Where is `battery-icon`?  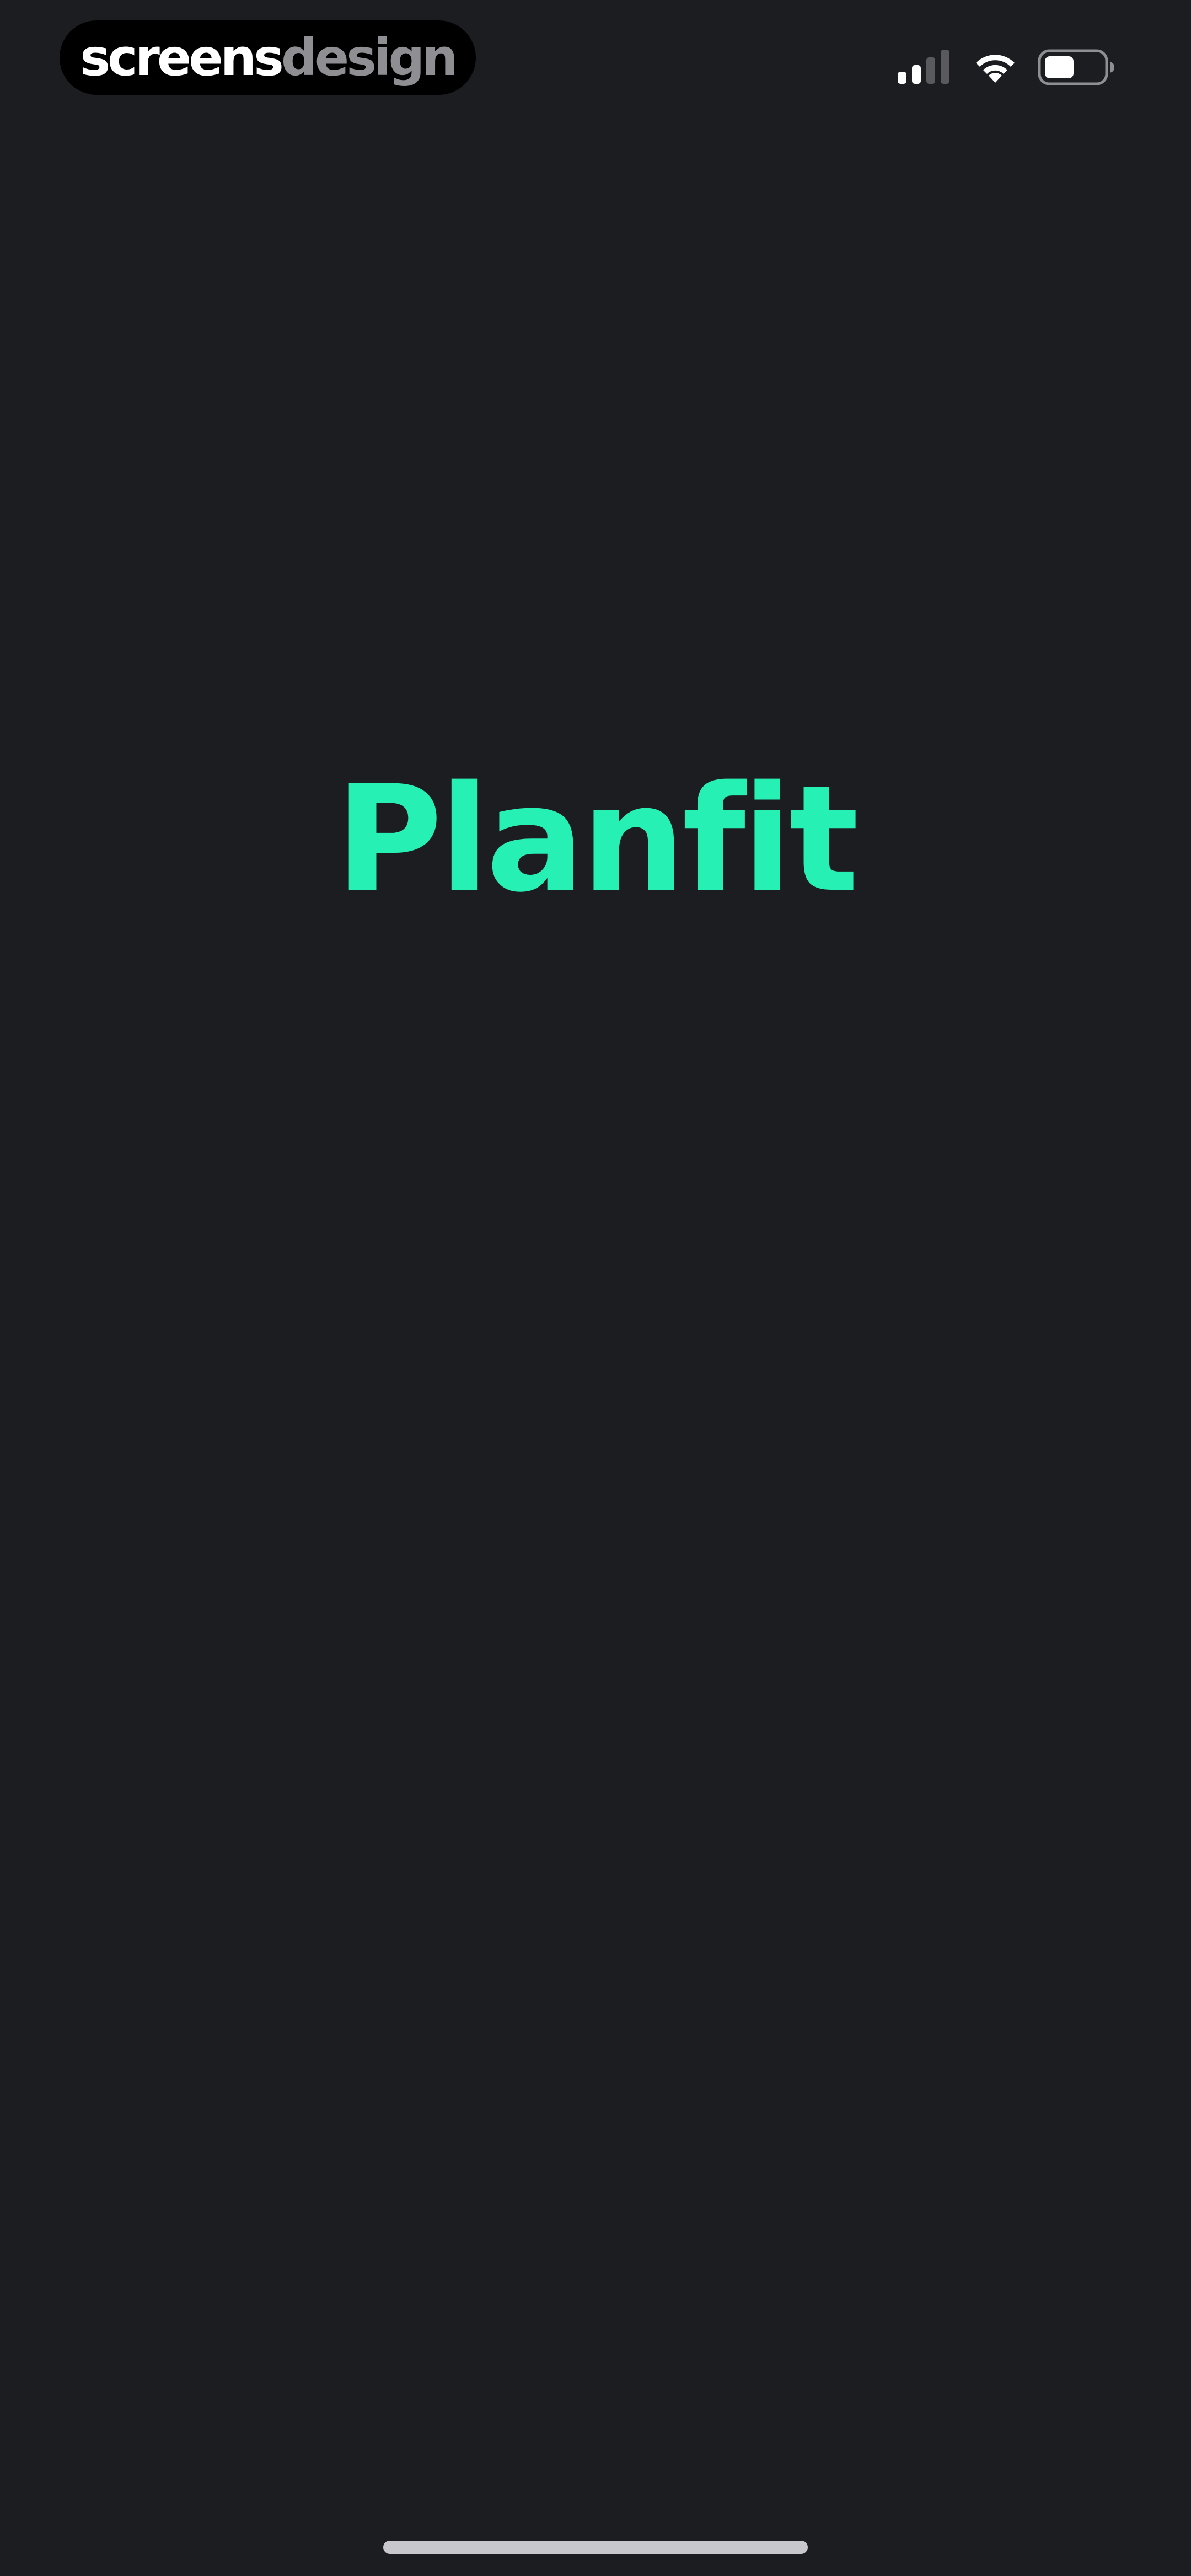 battery-icon is located at coordinates (1076, 67).